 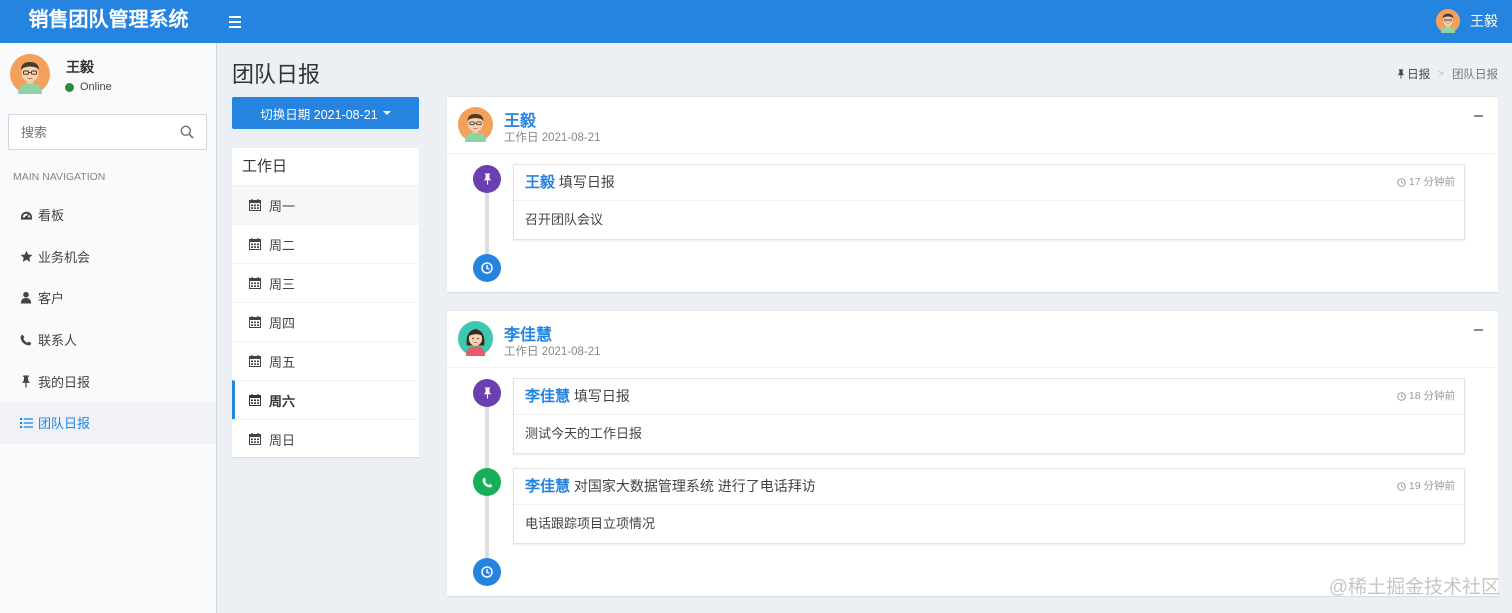 I want to click on report-author-name: 李佳慧, so click(x=528, y=333).